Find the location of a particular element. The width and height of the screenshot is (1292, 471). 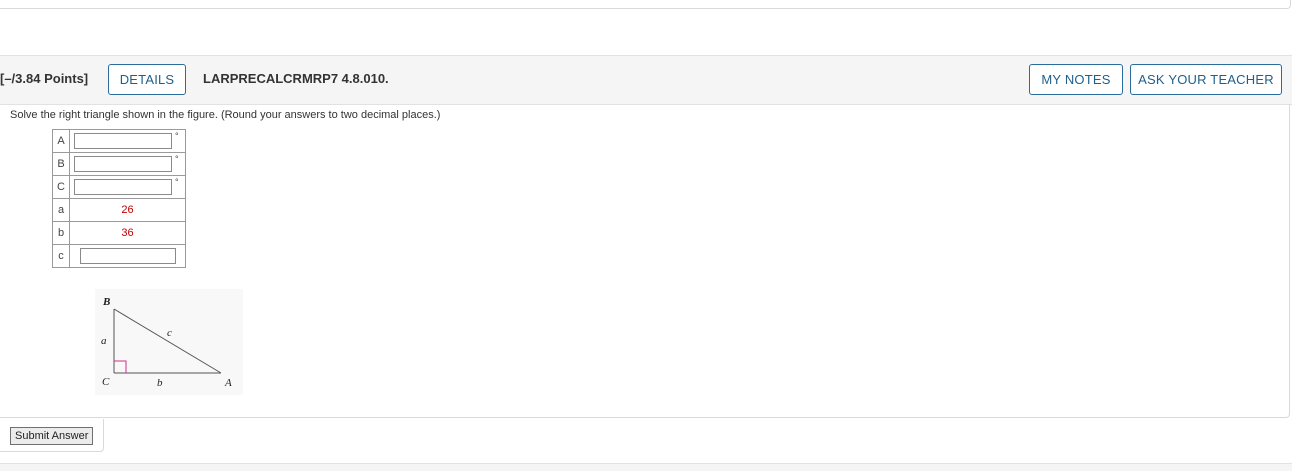

angle-C-input is located at coordinates (123, 187).